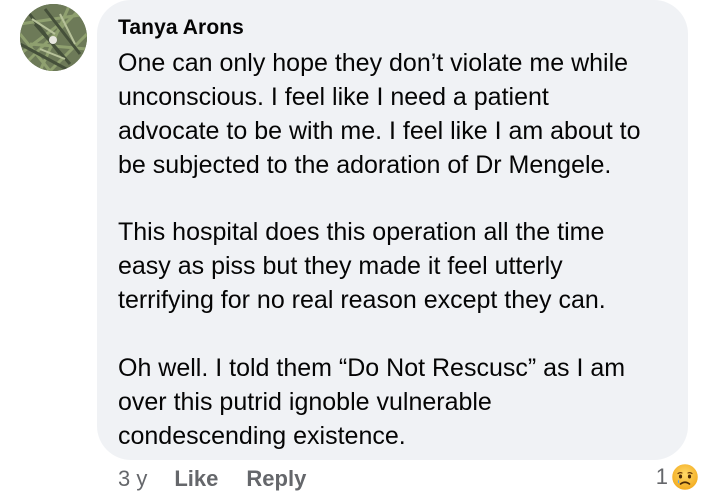  What do you see at coordinates (305, 402) in the screenshot?
I see `comment-line: over this putrid ignoble vulnerable` at bounding box center [305, 402].